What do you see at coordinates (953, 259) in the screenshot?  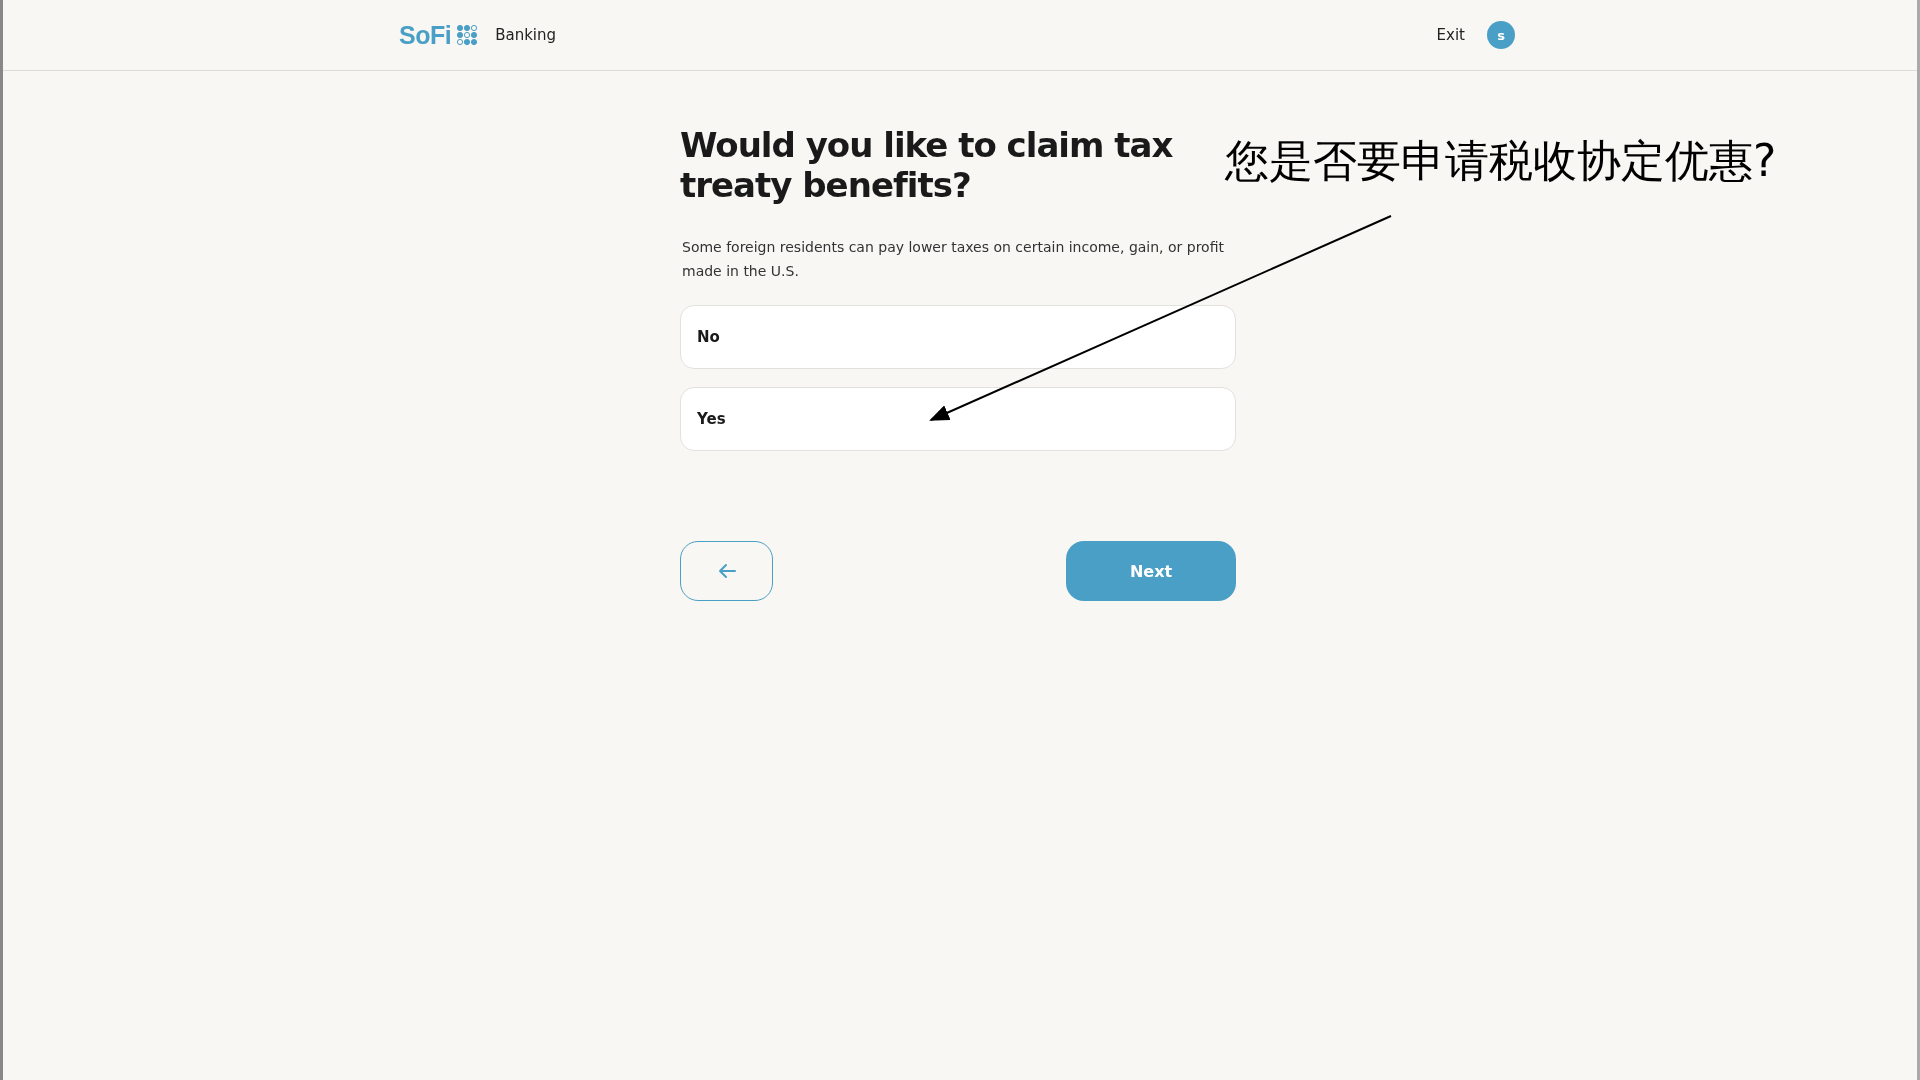 I see `question-description: Some foreign residents can pay lower taxes on certain income, gain, or profit made in the U.S.` at bounding box center [953, 259].